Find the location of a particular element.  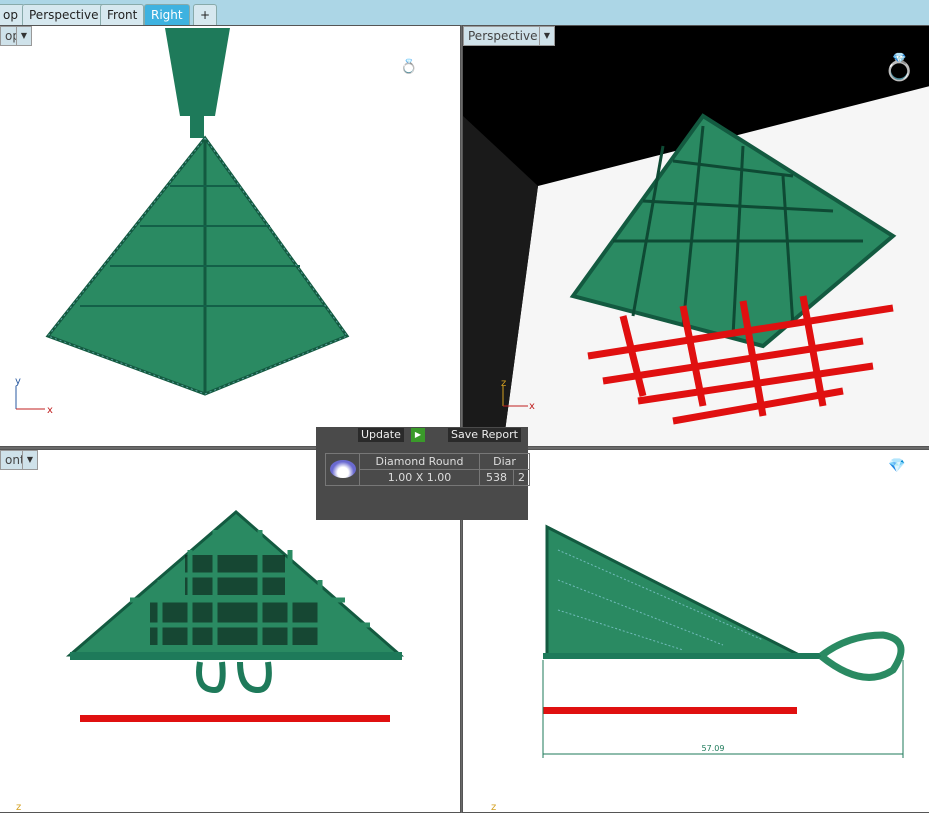

stone-count: 538 is located at coordinates (496, 477).